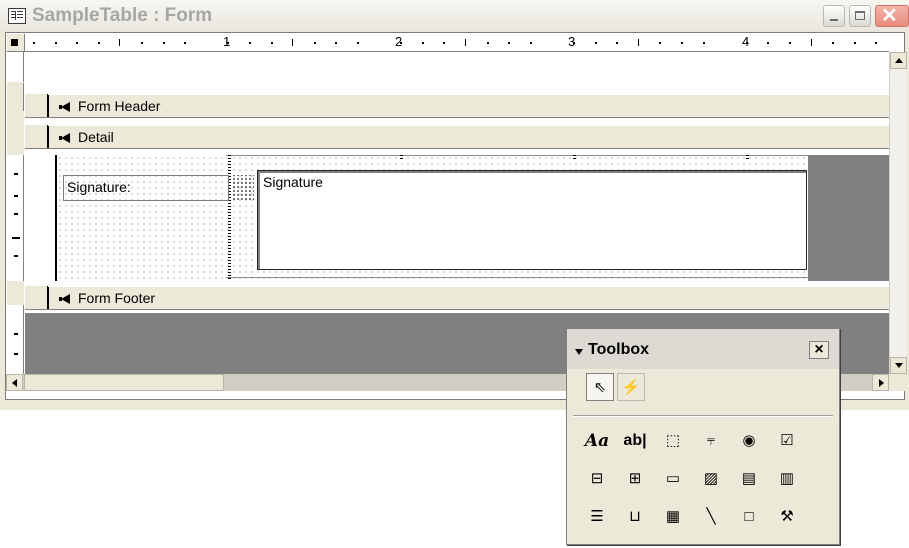  What do you see at coordinates (15, 339) in the screenshot?
I see `vertical-ruler-footer` at bounding box center [15, 339].